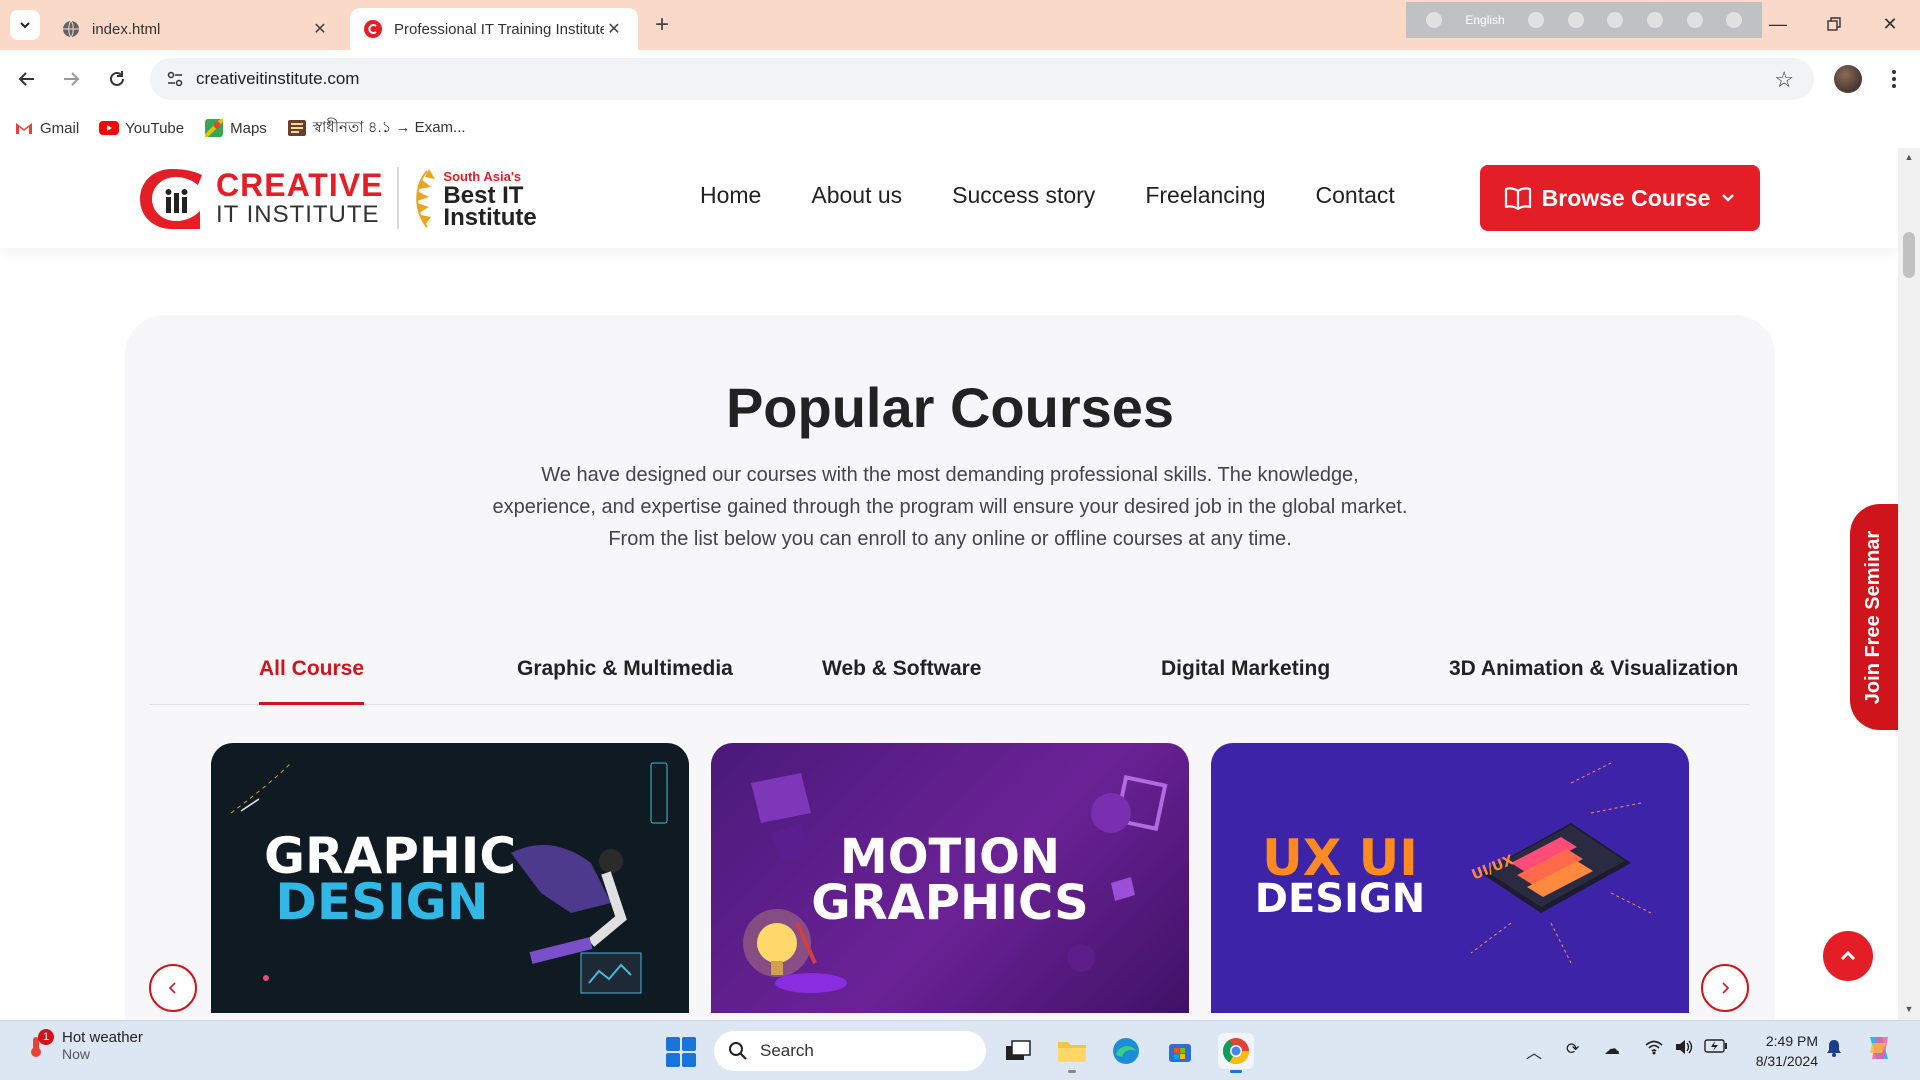  I want to click on browser-tab-index: index.html ✕, so click(196, 29).